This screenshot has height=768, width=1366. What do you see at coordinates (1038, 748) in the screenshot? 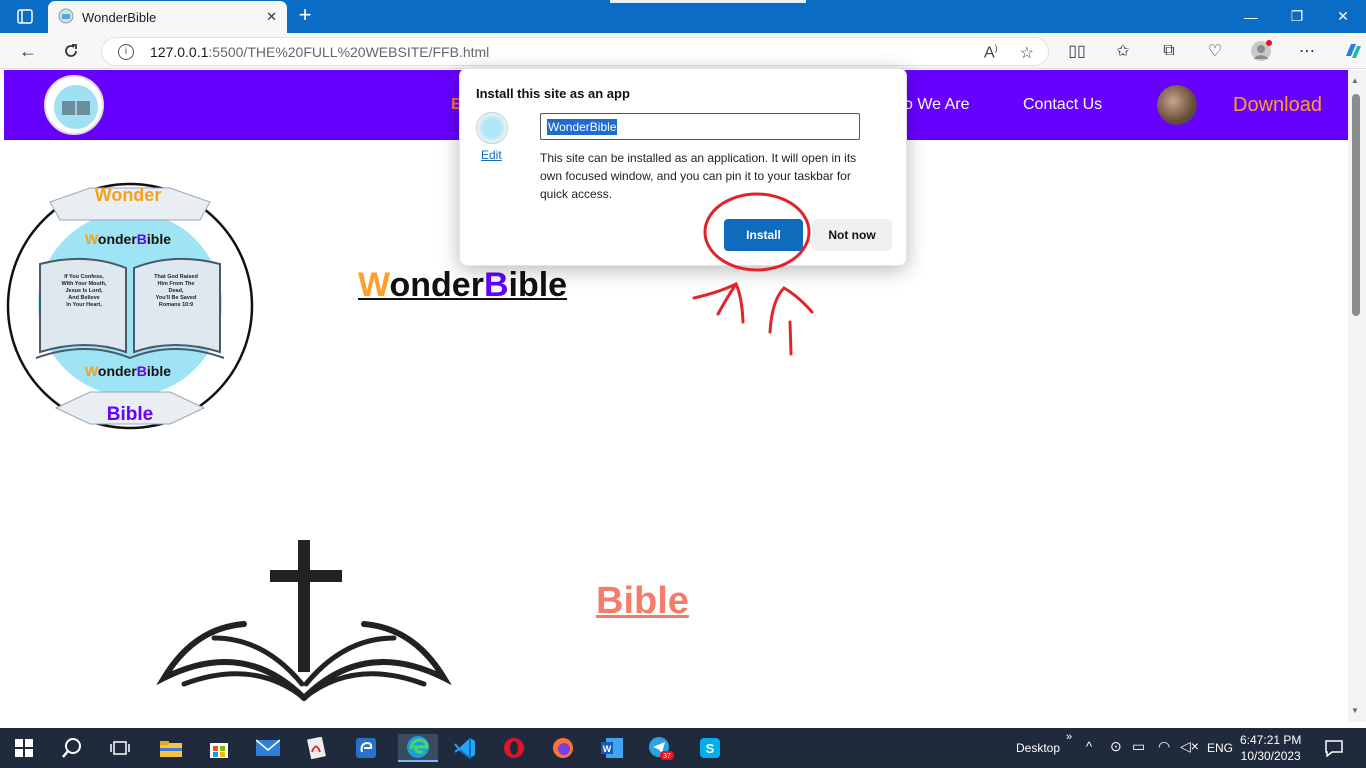
I see `desktop-toolbar-label: Desktop` at bounding box center [1038, 748].